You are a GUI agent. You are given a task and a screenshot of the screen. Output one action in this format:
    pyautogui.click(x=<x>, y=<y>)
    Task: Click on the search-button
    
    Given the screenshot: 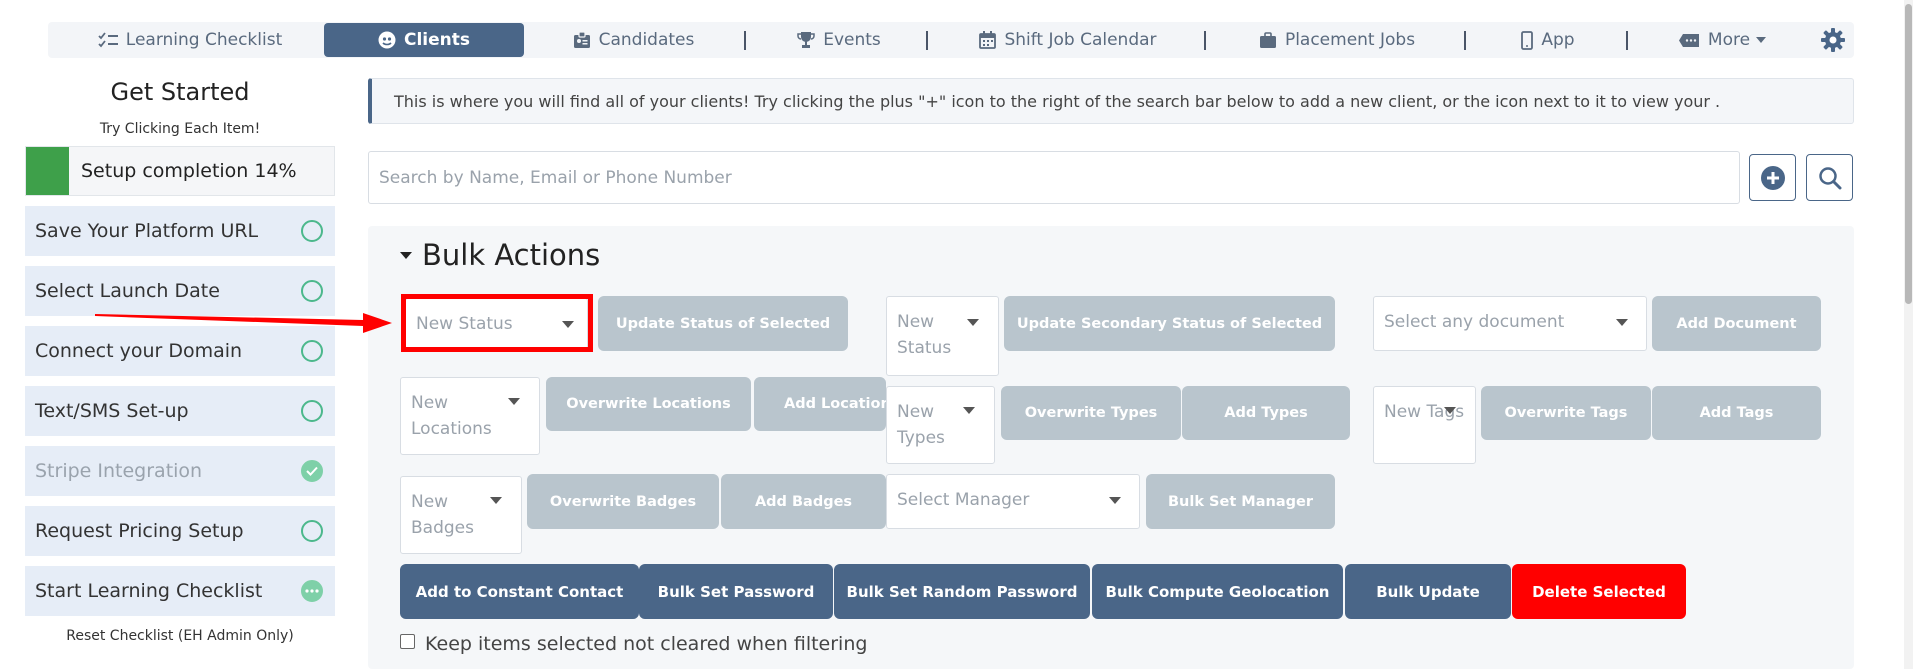 What is the action you would take?
    pyautogui.click(x=1829, y=177)
    